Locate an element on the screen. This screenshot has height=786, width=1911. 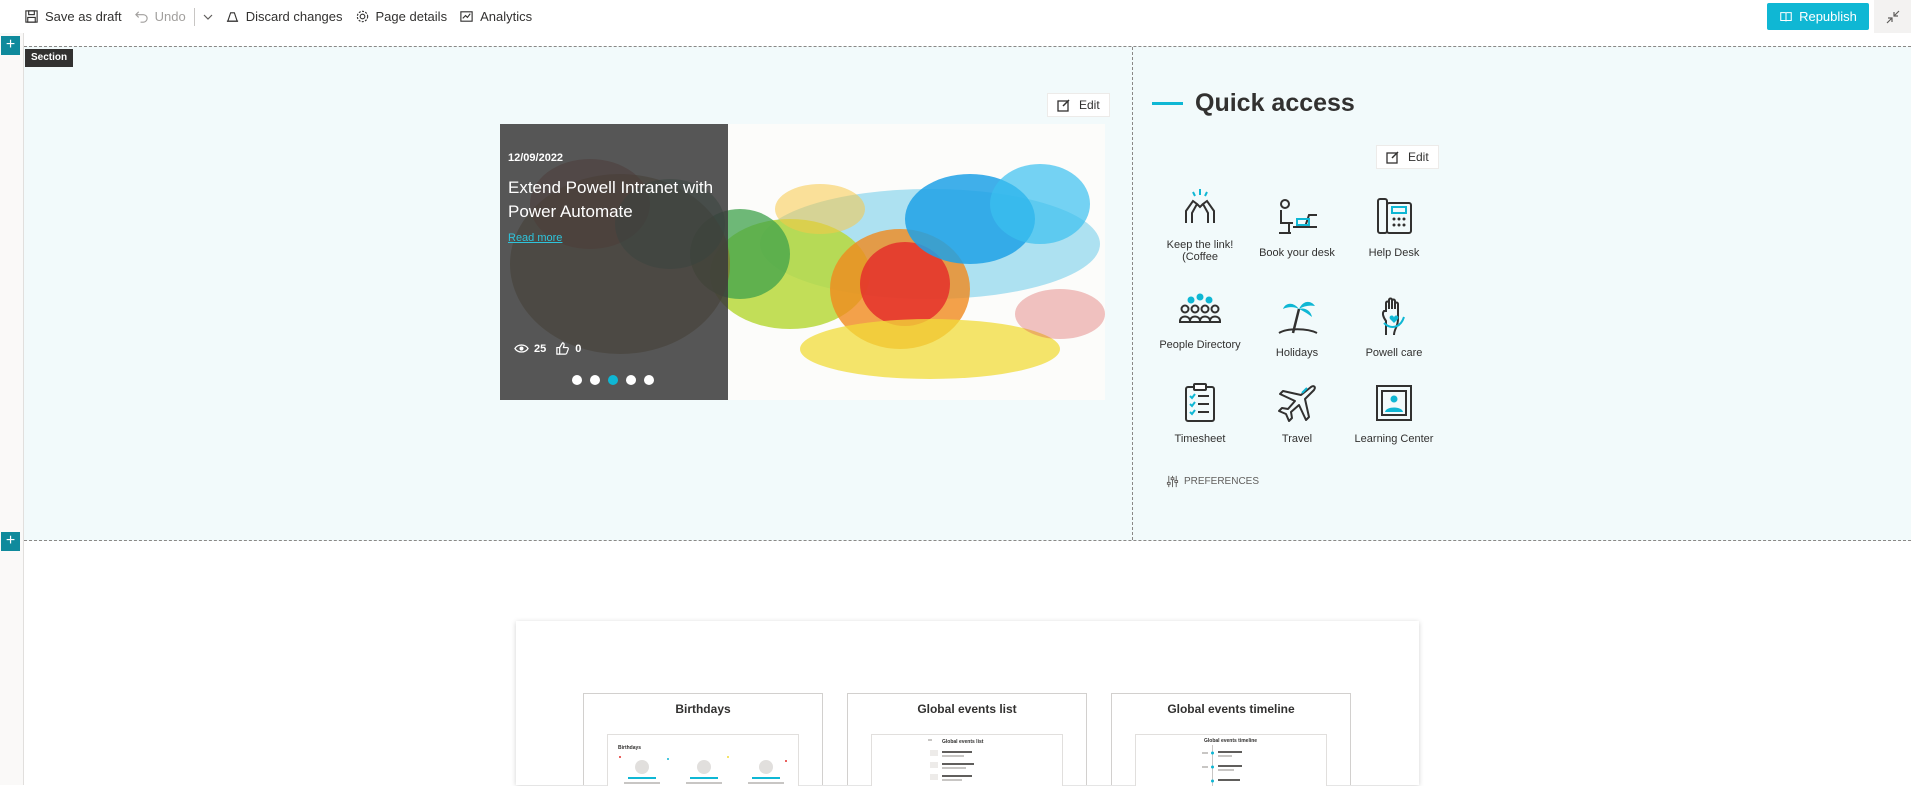
quick-link-learning-center: Learning Center is located at coordinates (1394, 413).